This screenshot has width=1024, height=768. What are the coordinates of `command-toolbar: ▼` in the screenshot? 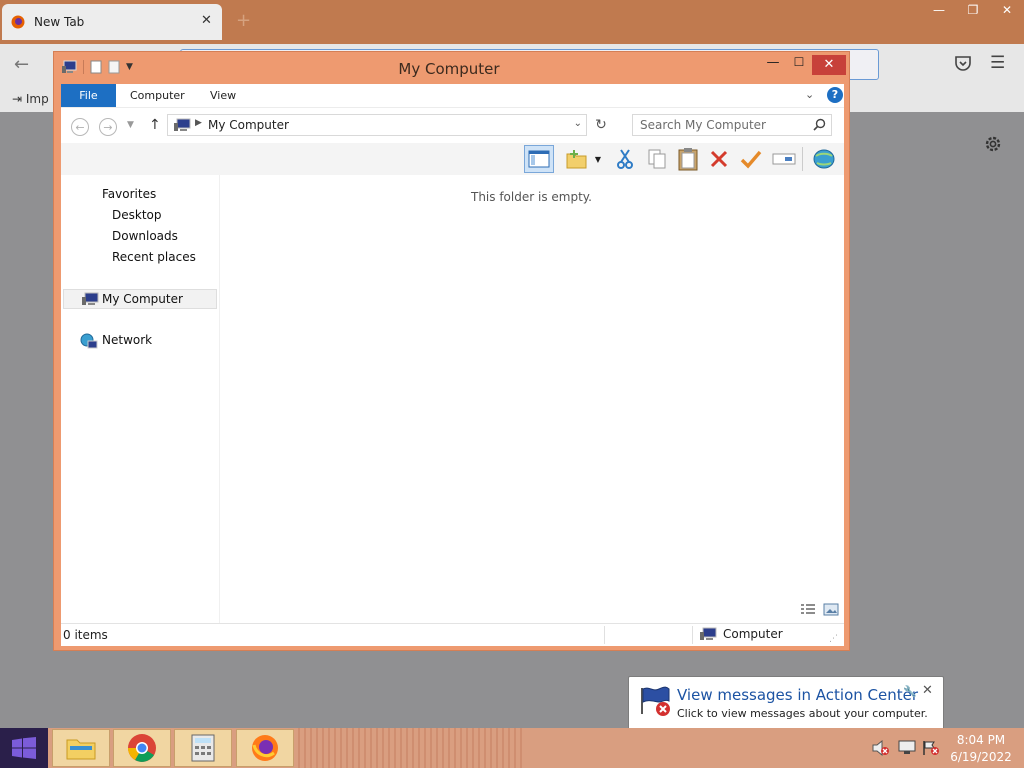 It's located at (452, 159).